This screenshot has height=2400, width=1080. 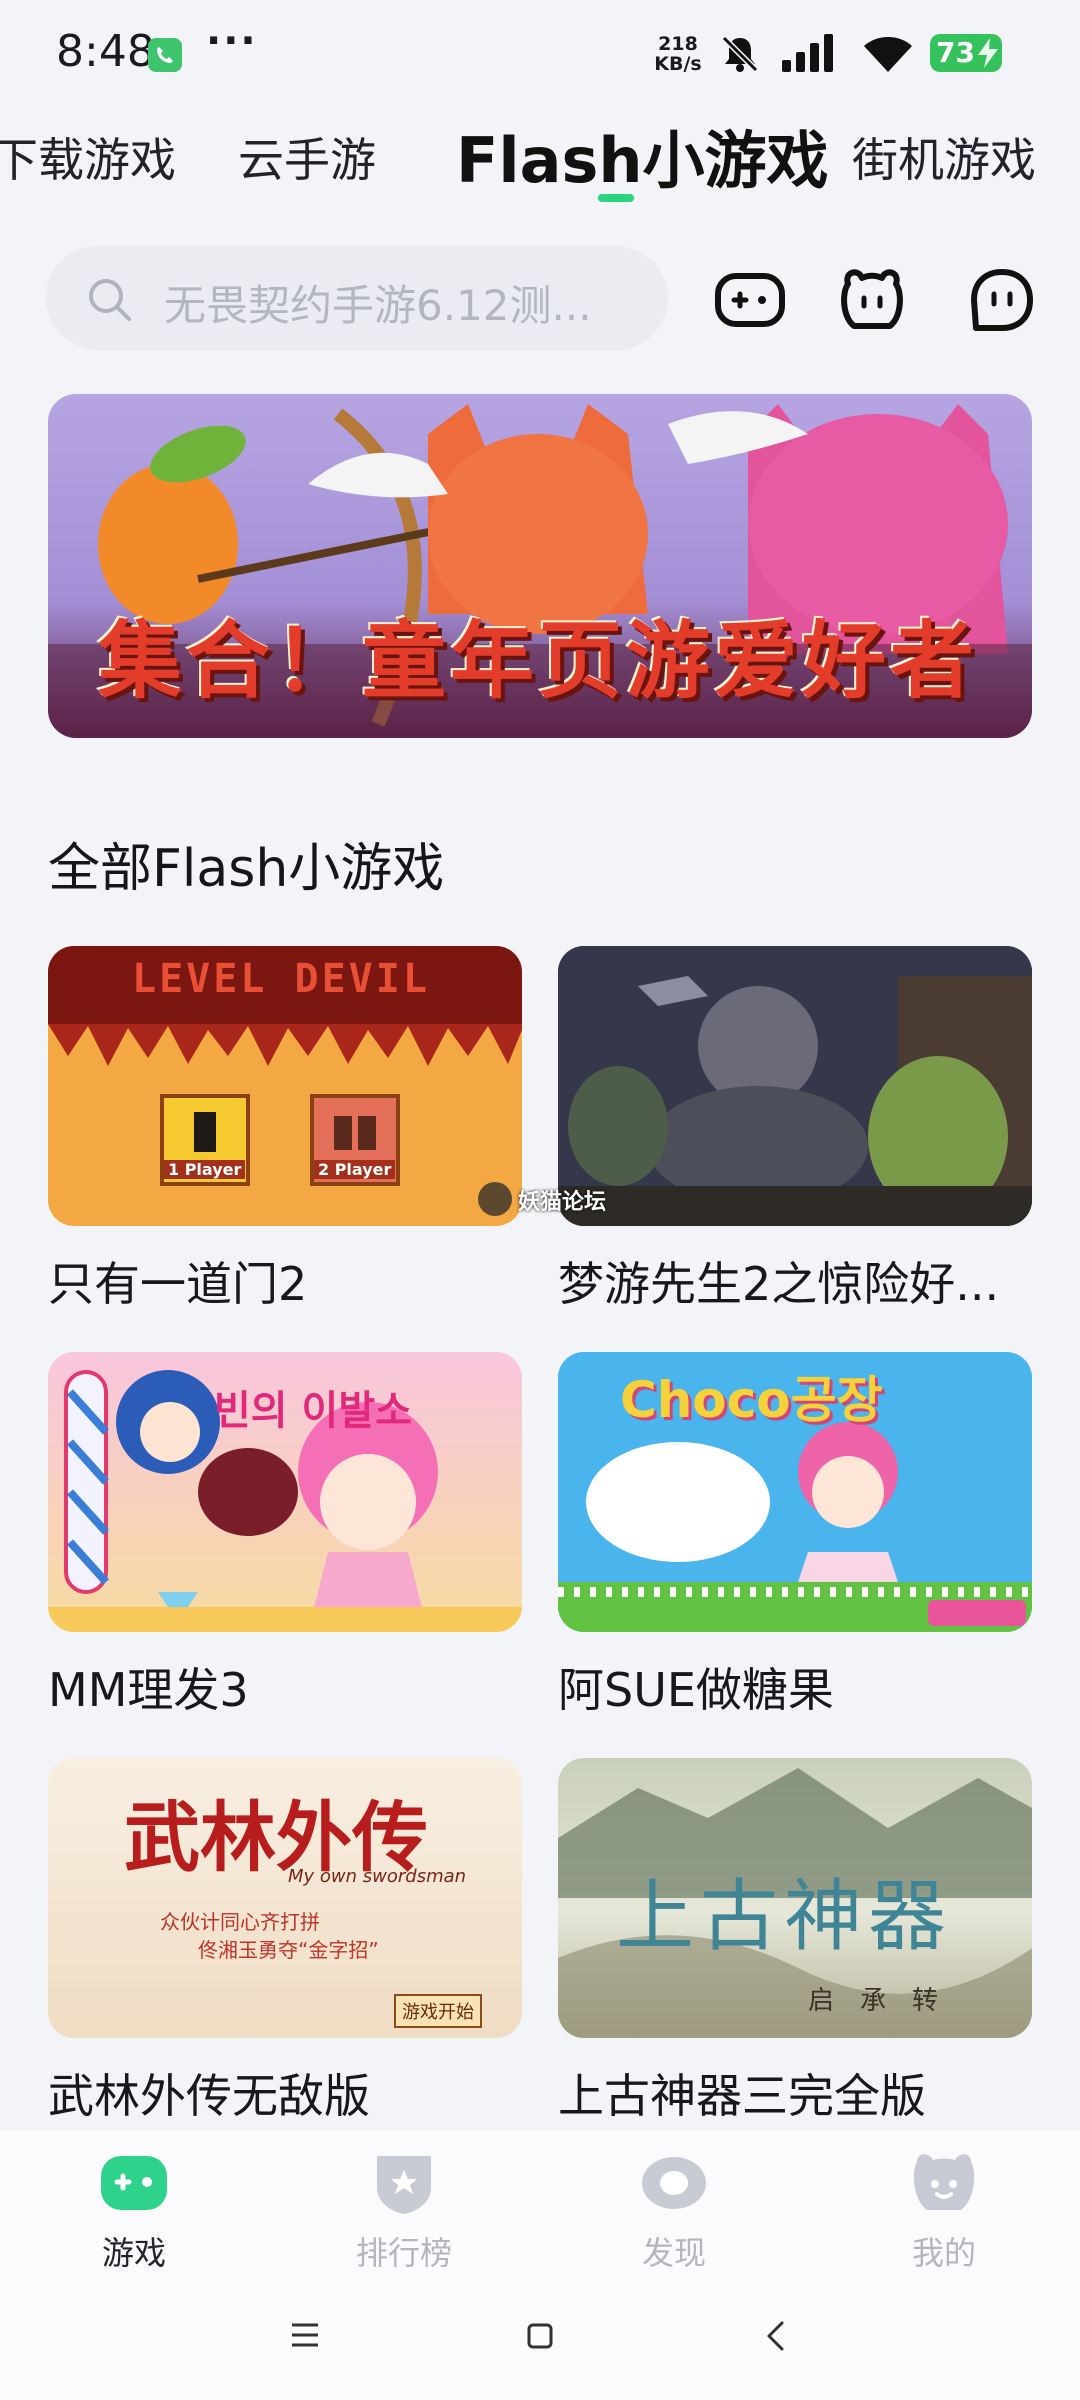 What do you see at coordinates (246, 869) in the screenshot?
I see `section-title: 全部Flash小游戏` at bounding box center [246, 869].